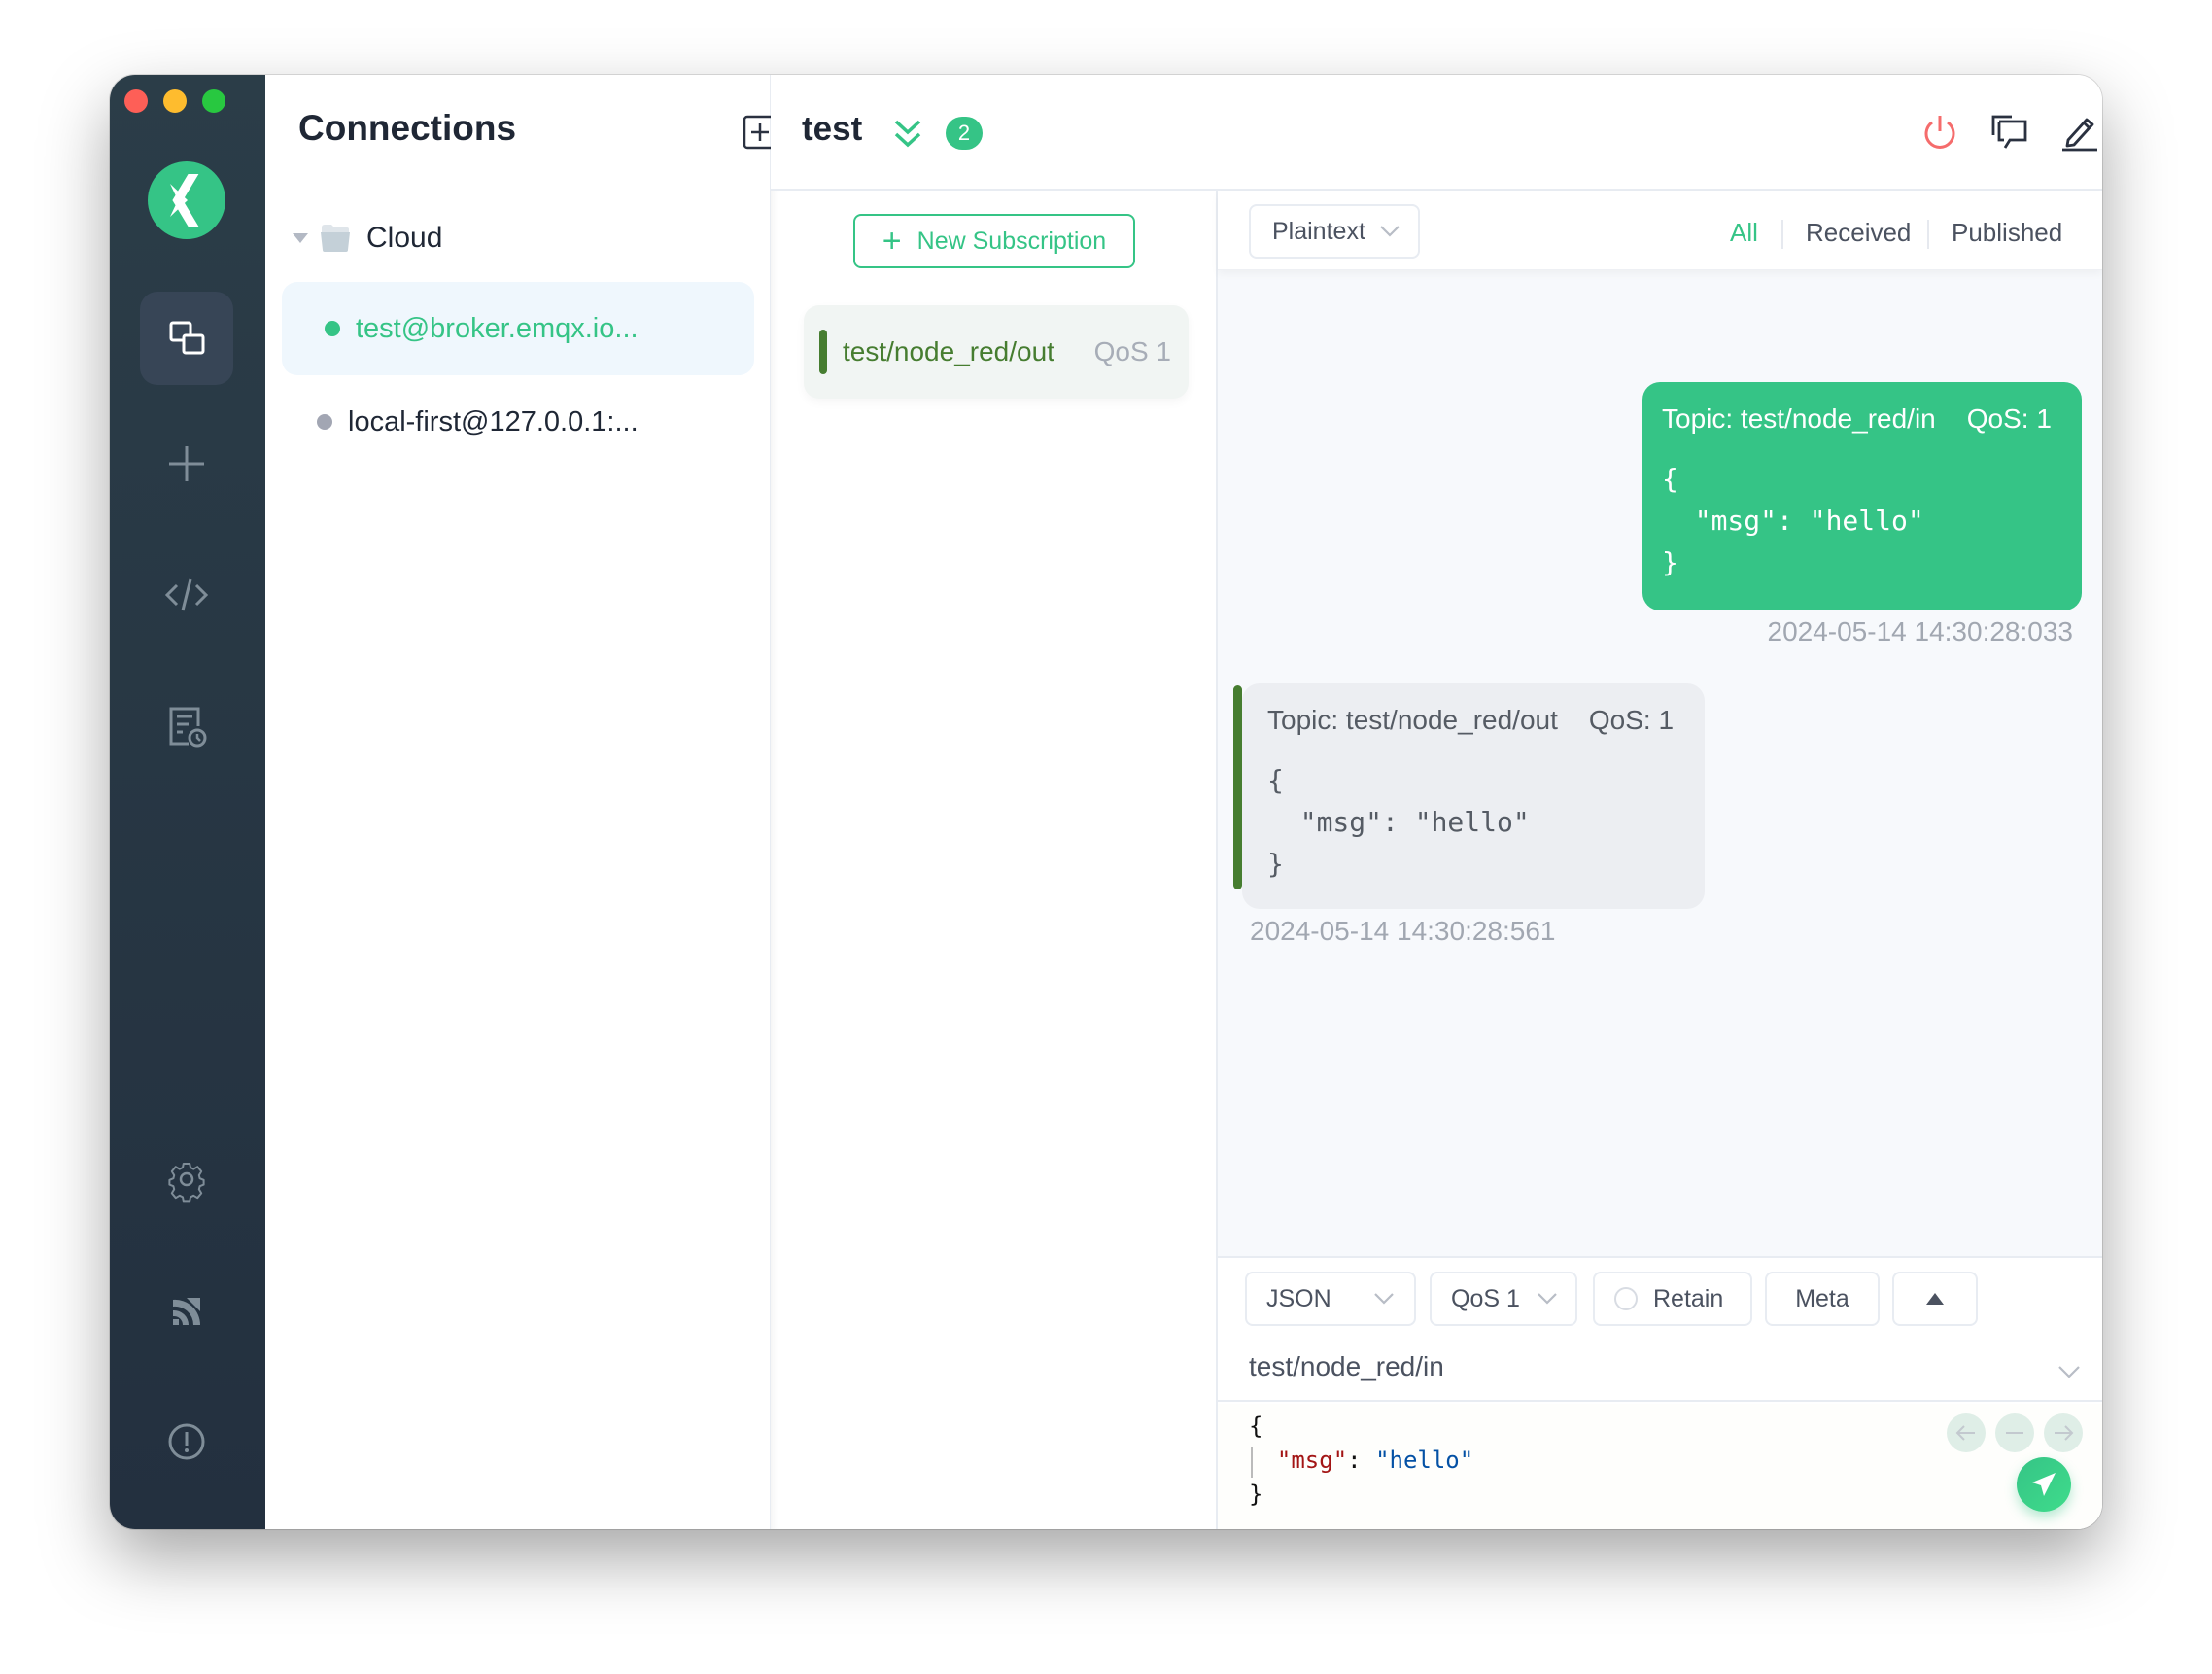 The image size is (2212, 1674). Describe the element at coordinates (2069, 1371) in the screenshot. I see `topic-history-chevron-icon` at that location.